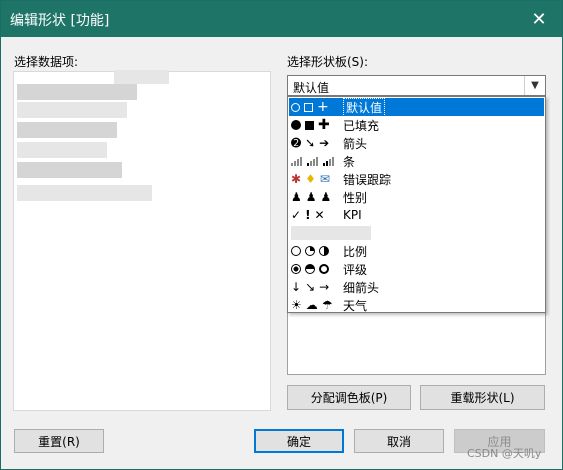 Image resolution: width=563 pixels, height=470 pixels. What do you see at coordinates (355, 143) in the screenshot?
I see `palette-option-label: 箭头` at bounding box center [355, 143].